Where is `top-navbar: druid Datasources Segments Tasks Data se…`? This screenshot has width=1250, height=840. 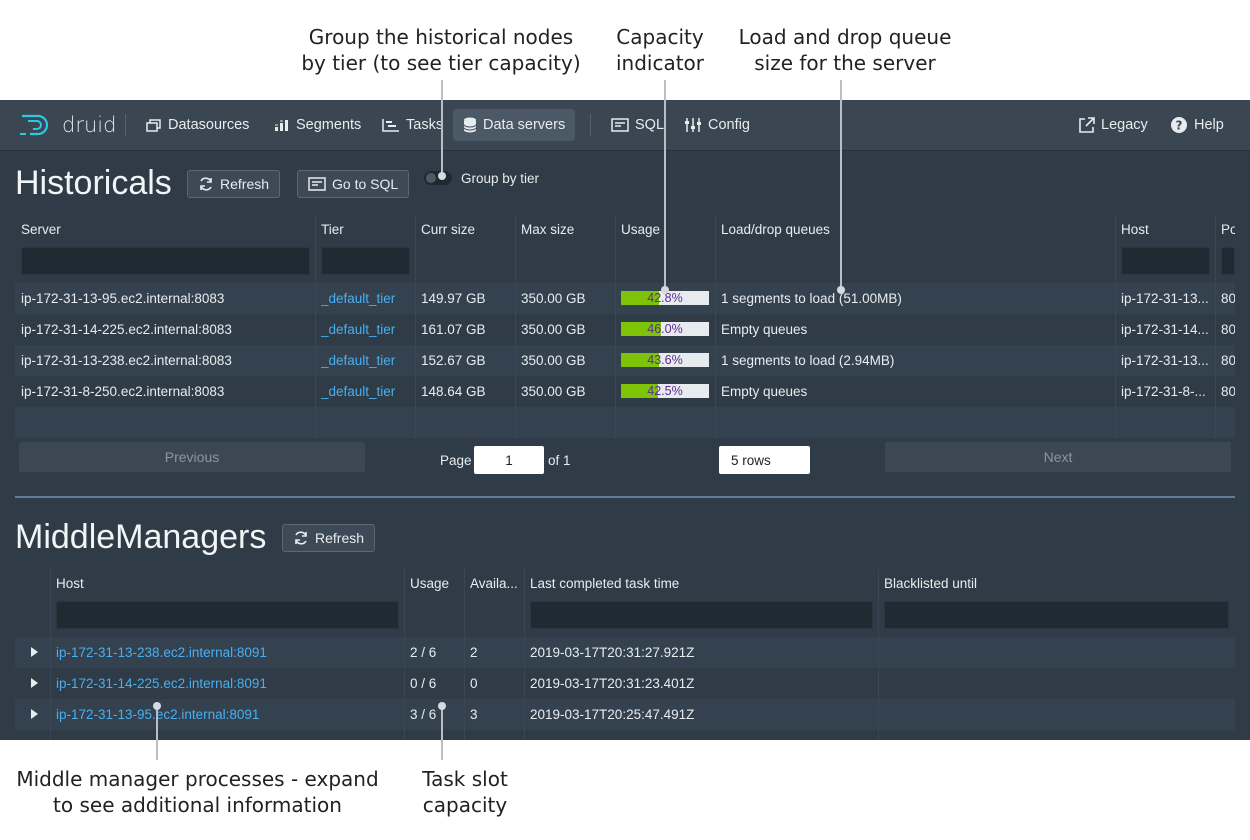
top-navbar: druid Datasources Segments Tasks Data se… is located at coordinates (625, 125).